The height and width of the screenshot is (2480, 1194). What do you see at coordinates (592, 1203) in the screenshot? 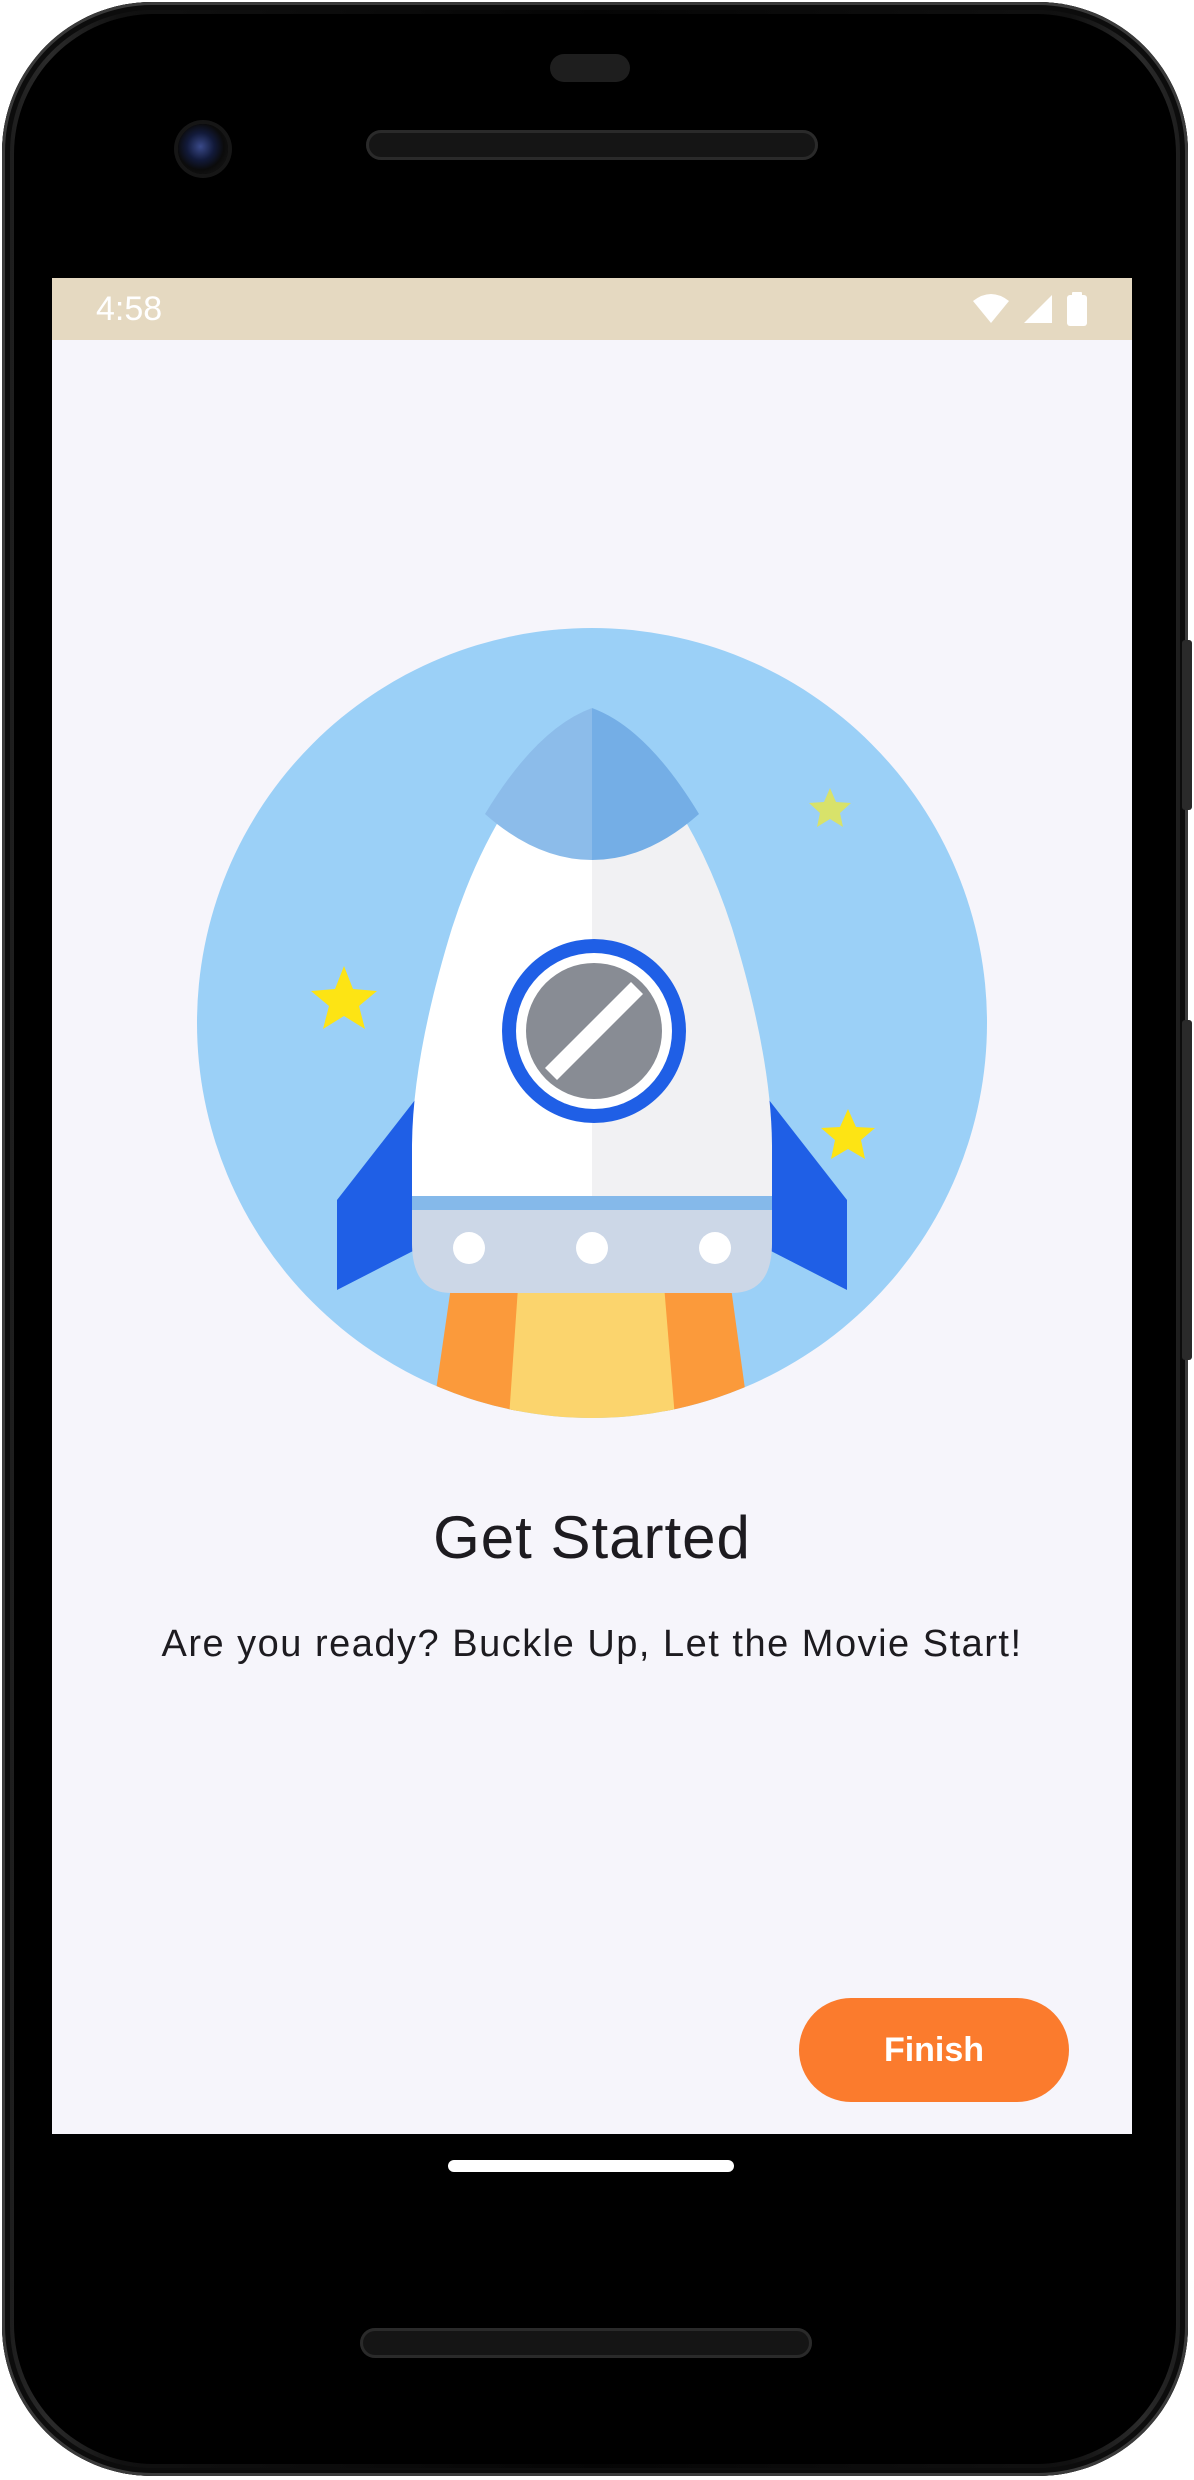
I see `body-band` at bounding box center [592, 1203].